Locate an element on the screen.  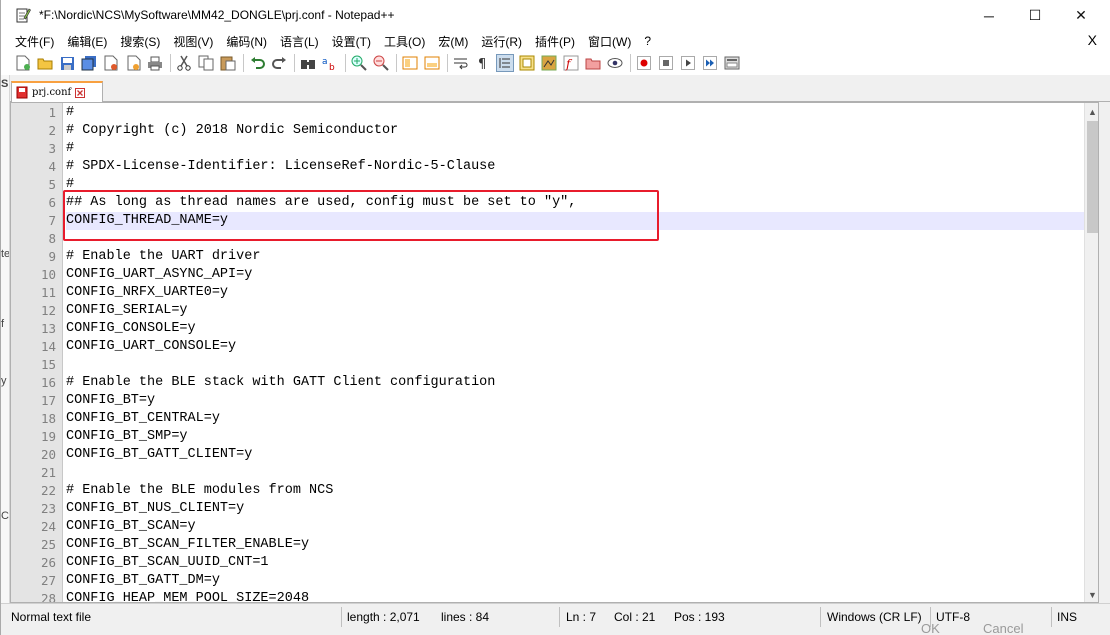
code-line: CONFIG_BT_CENTRAL=y is located at coordinates (575, 419).